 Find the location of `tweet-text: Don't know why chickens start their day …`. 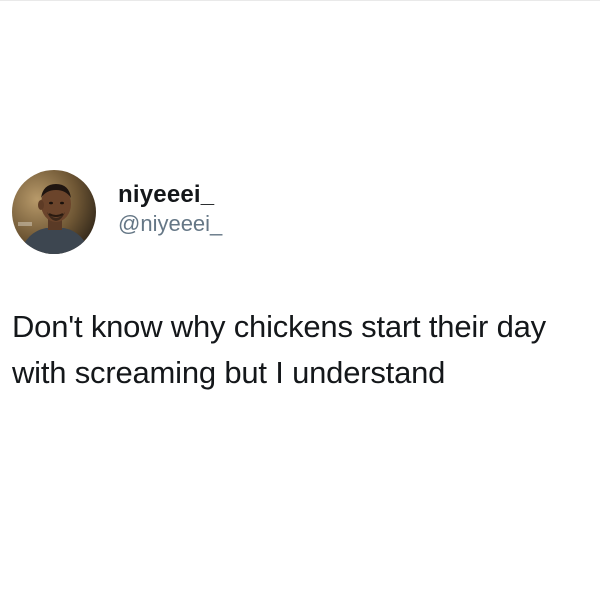

tweet-text: Don't know why chickens start their day … is located at coordinates (279, 349).